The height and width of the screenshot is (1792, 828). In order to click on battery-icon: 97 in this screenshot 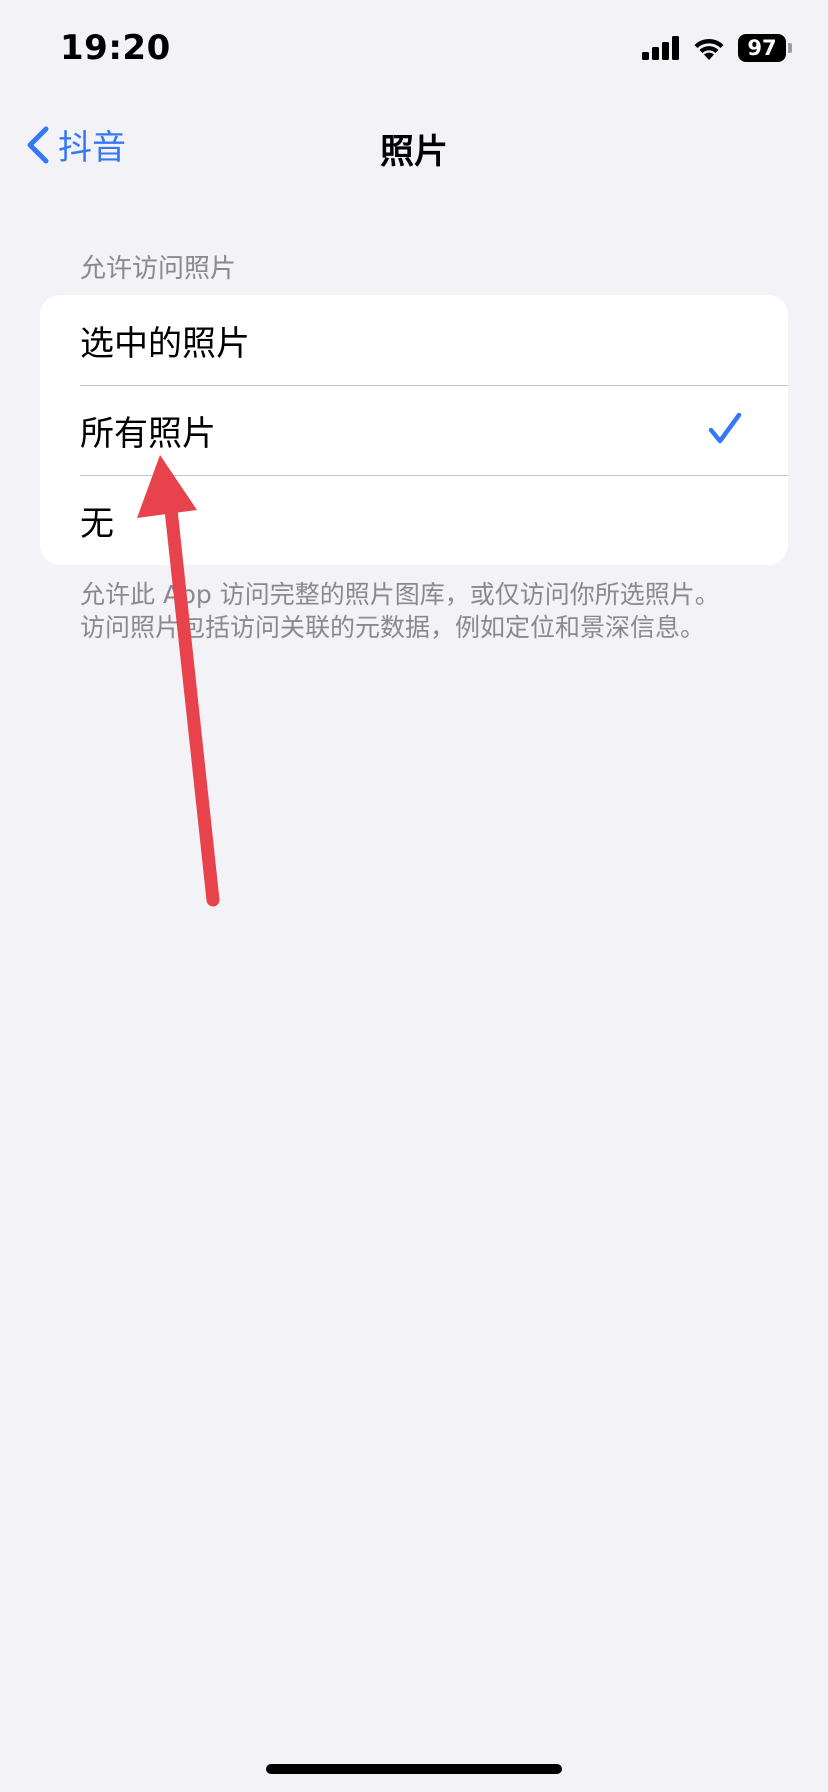, I will do `click(765, 48)`.